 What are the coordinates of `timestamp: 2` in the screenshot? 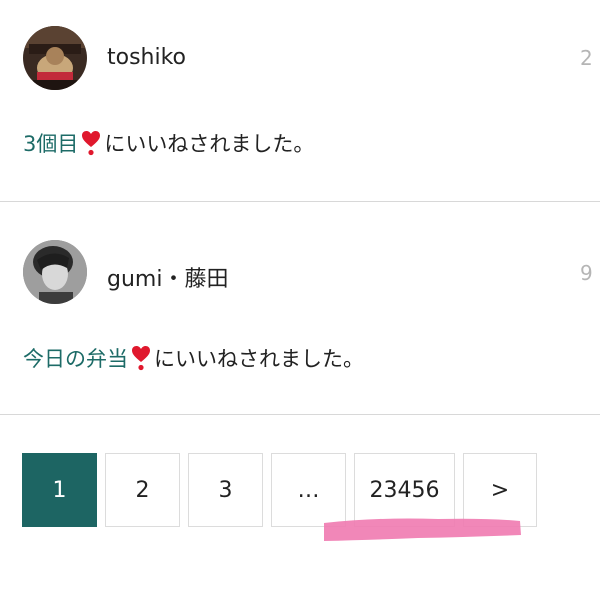 It's located at (586, 58).